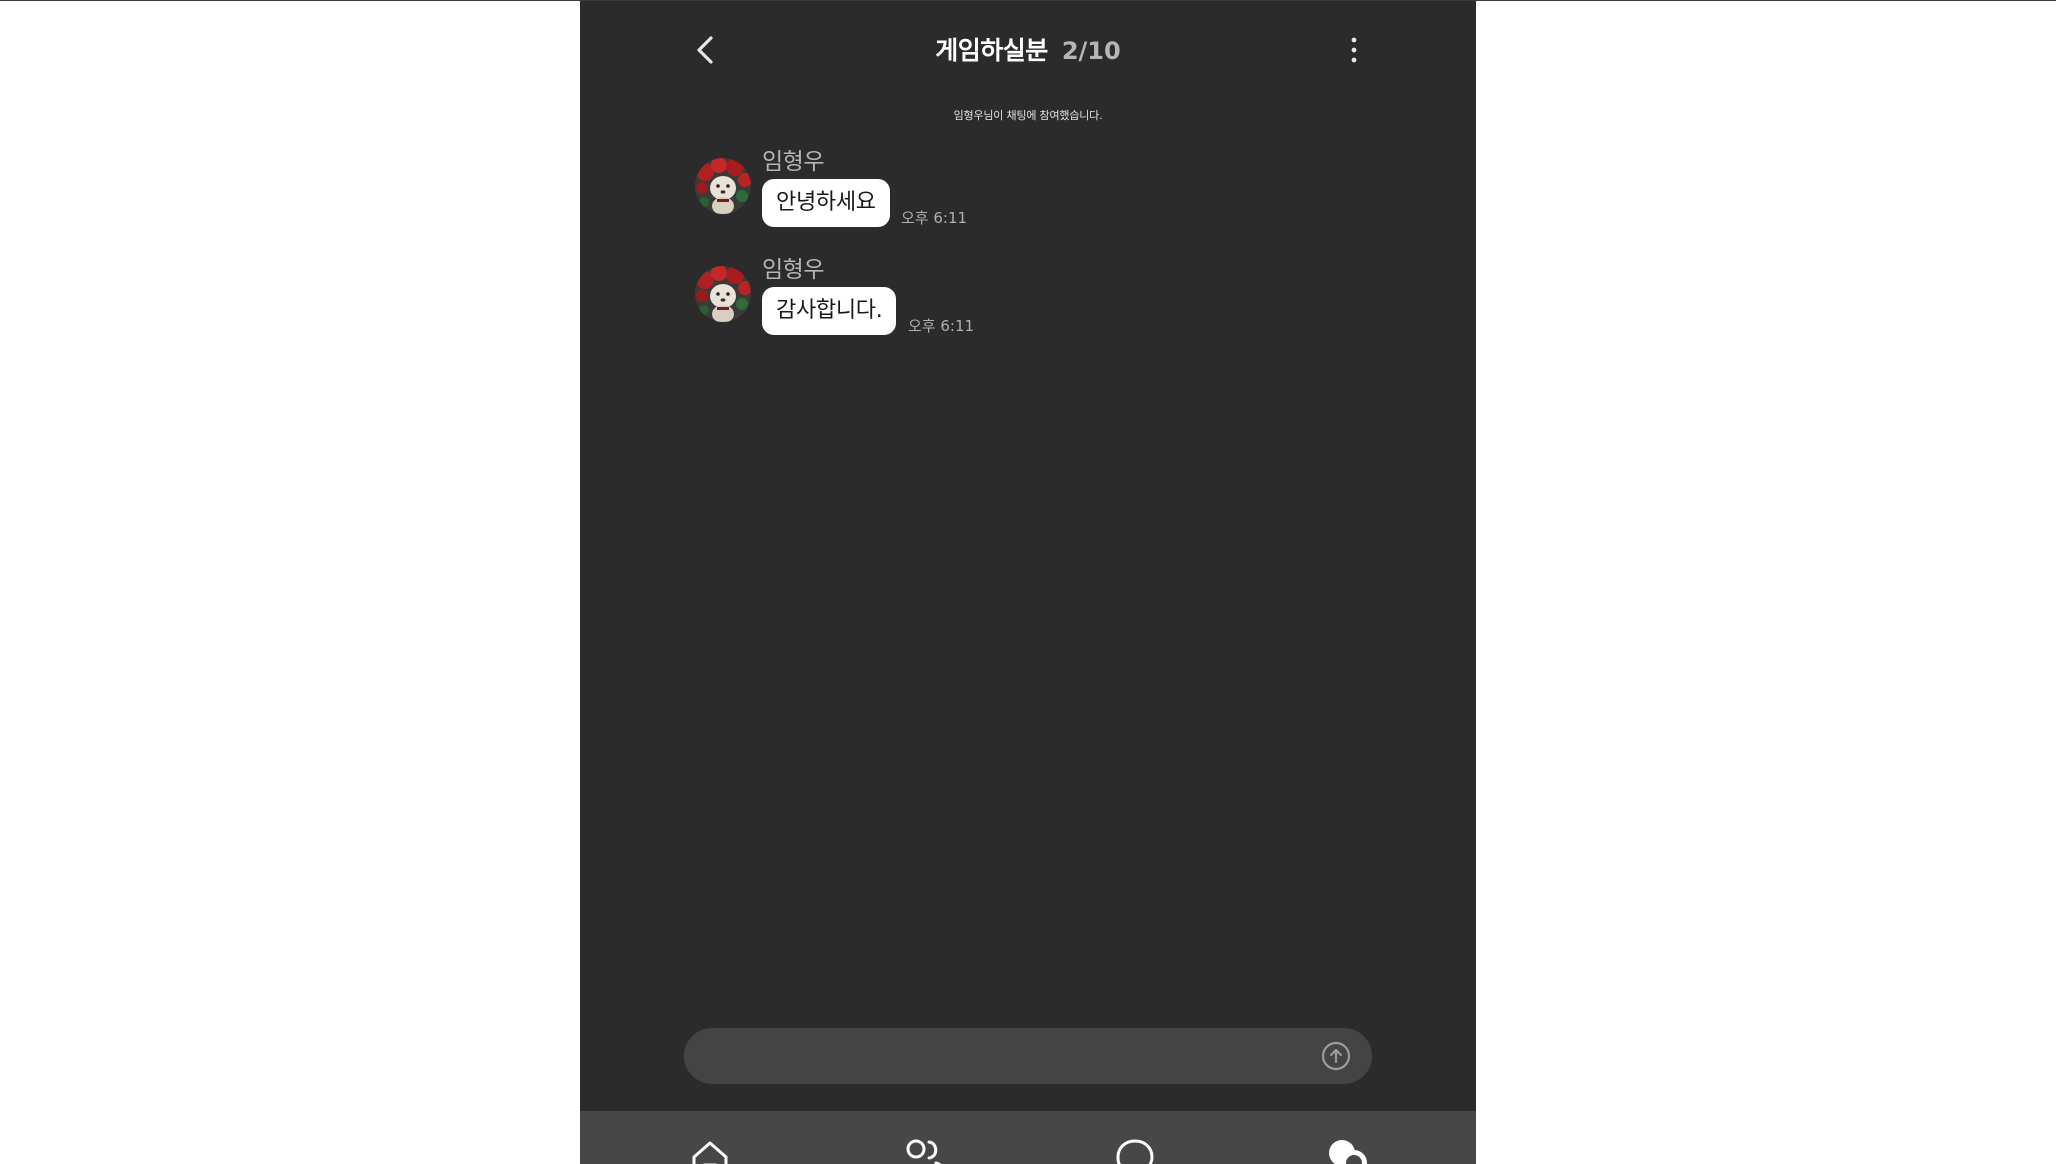 This screenshot has height=1164, width=2056. I want to click on users-icon, so click(924, 1151).